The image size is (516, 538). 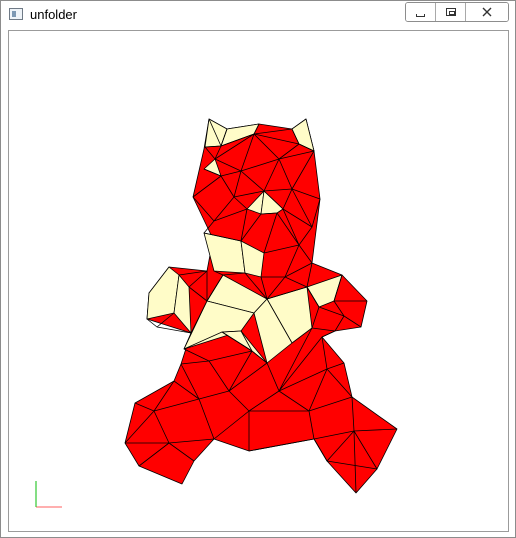 I want to click on window-title: unfolder, so click(x=53, y=14).